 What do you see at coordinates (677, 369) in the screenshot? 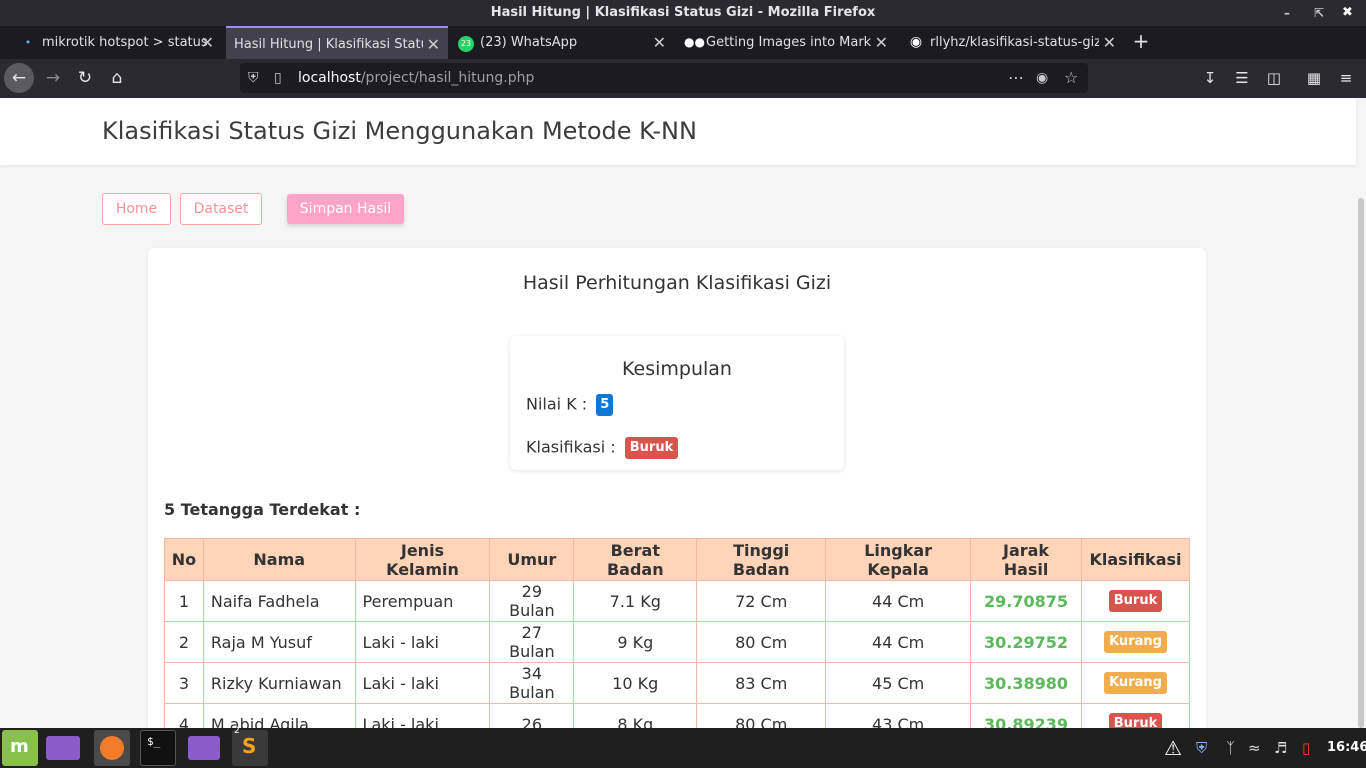
I see `kesimpulan-title: Kesimpulan` at bounding box center [677, 369].